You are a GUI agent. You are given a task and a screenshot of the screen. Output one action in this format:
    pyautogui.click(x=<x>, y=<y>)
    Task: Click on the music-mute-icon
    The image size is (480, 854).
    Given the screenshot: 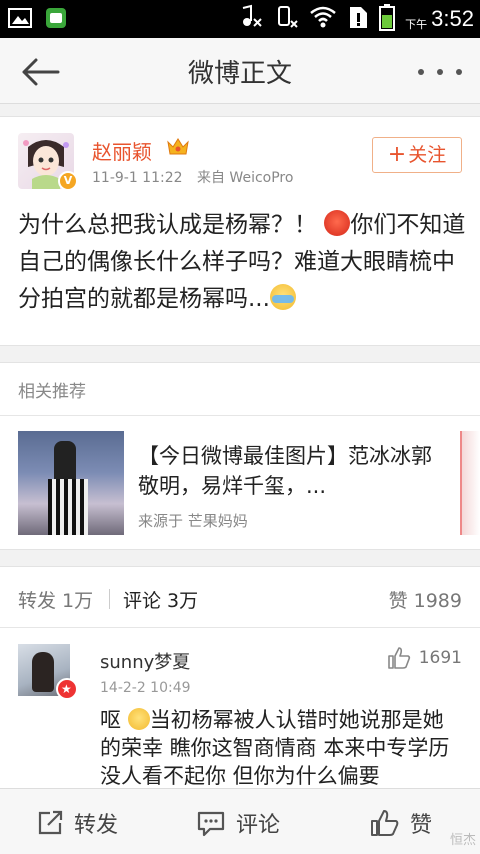 What is the action you would take?
    pyautogui.click(x=250, y=19)
    